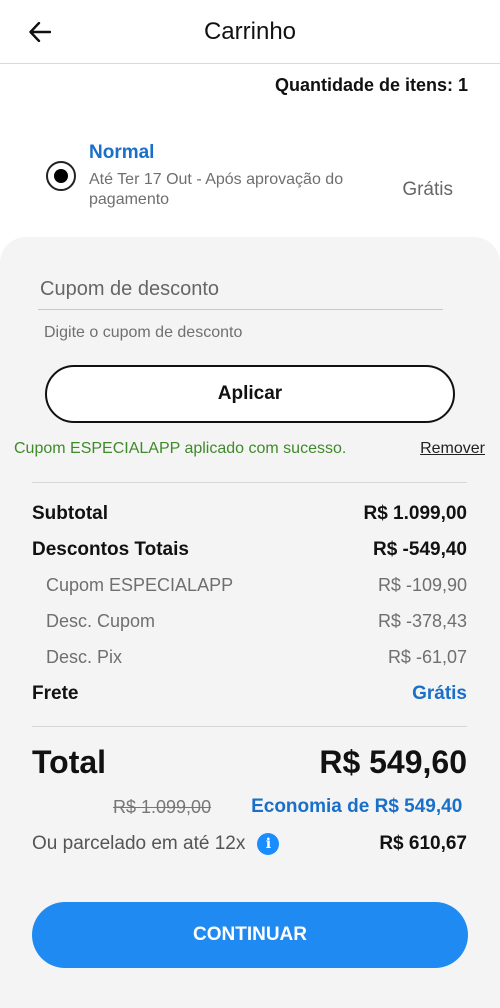 The image size is (500, 1008). I want to click on discount-item-row: Desc. Cupom R$ -378,43, so click(249, 621).